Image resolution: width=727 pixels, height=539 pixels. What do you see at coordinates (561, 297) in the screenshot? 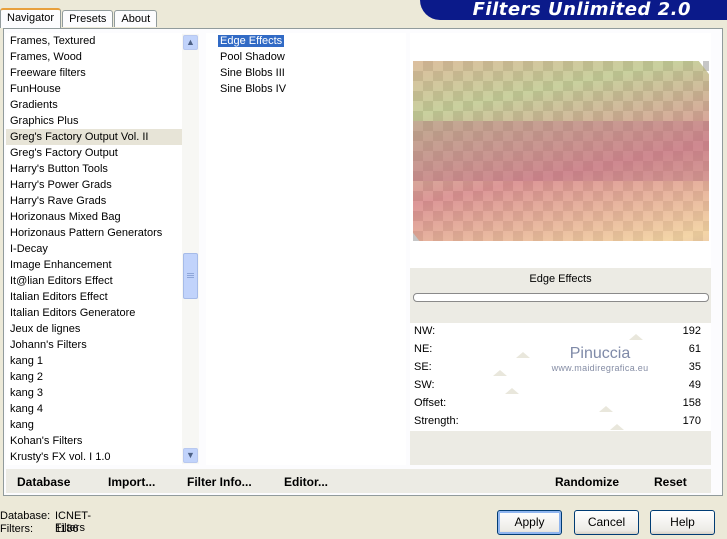
I see `progress-bar` at bounding box center [561, 297].